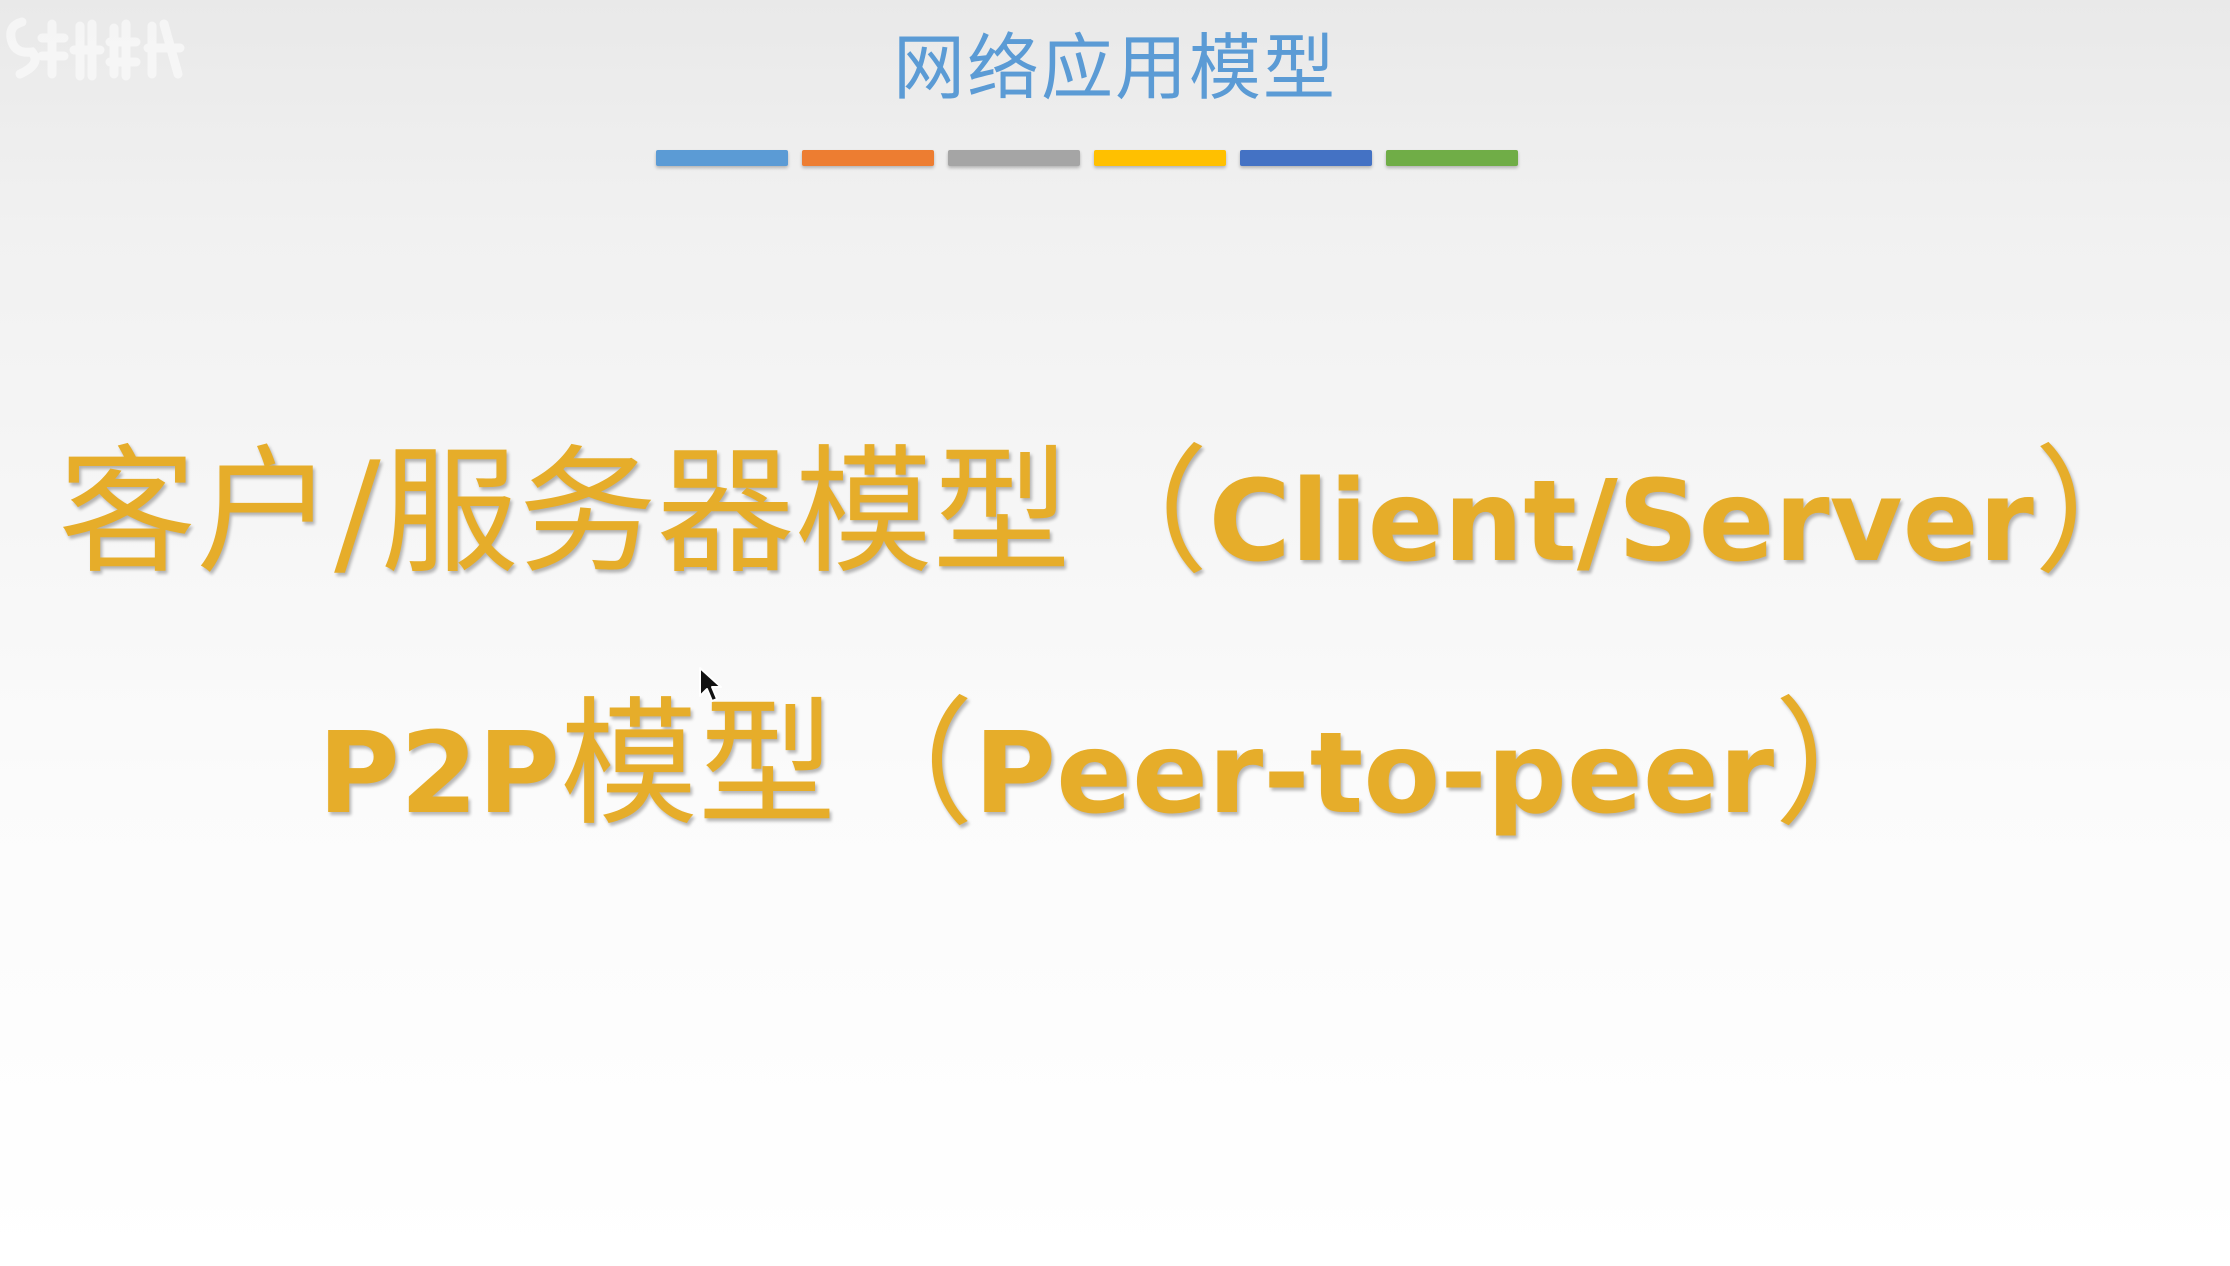  Describe the element at coordinates (564, 512) in the screenshot. I see `model-cn-name: 客户/服务器模型` at that location.